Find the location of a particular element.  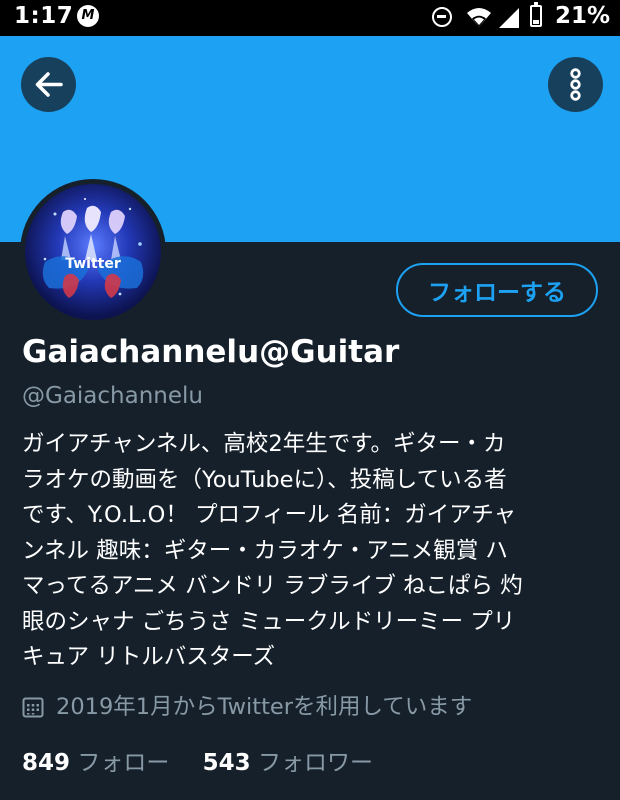

follow-stats: 849 フォロー 543 フォロワー is located at coordinates (197, 763).